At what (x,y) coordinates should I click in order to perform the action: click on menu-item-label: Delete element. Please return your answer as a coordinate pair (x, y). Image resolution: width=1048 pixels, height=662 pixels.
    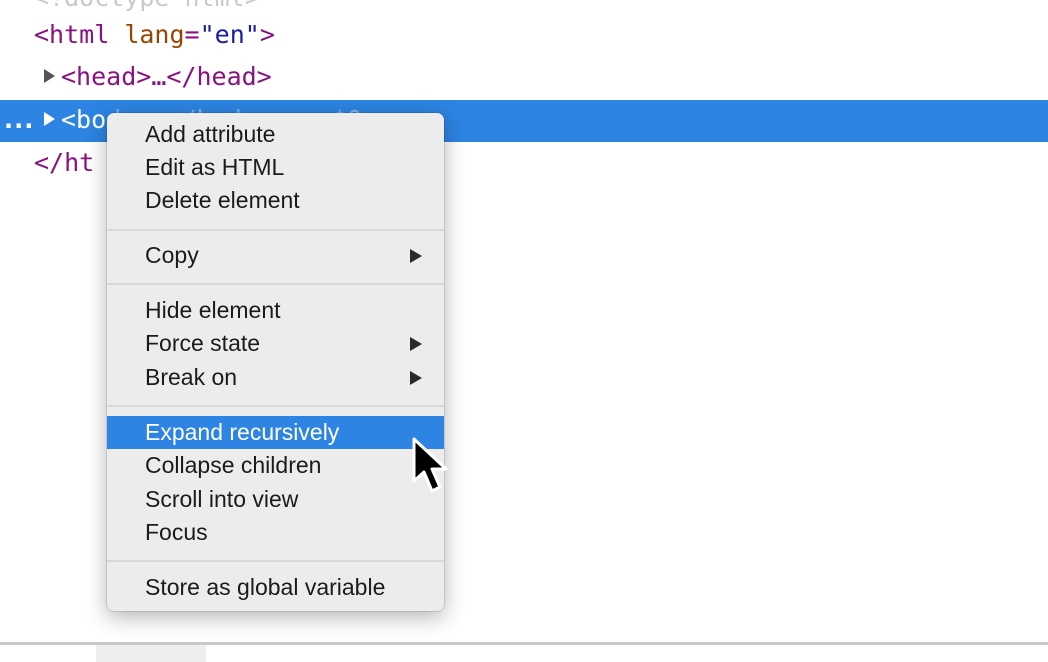
    Looking at the image, I should click on (222, 200).